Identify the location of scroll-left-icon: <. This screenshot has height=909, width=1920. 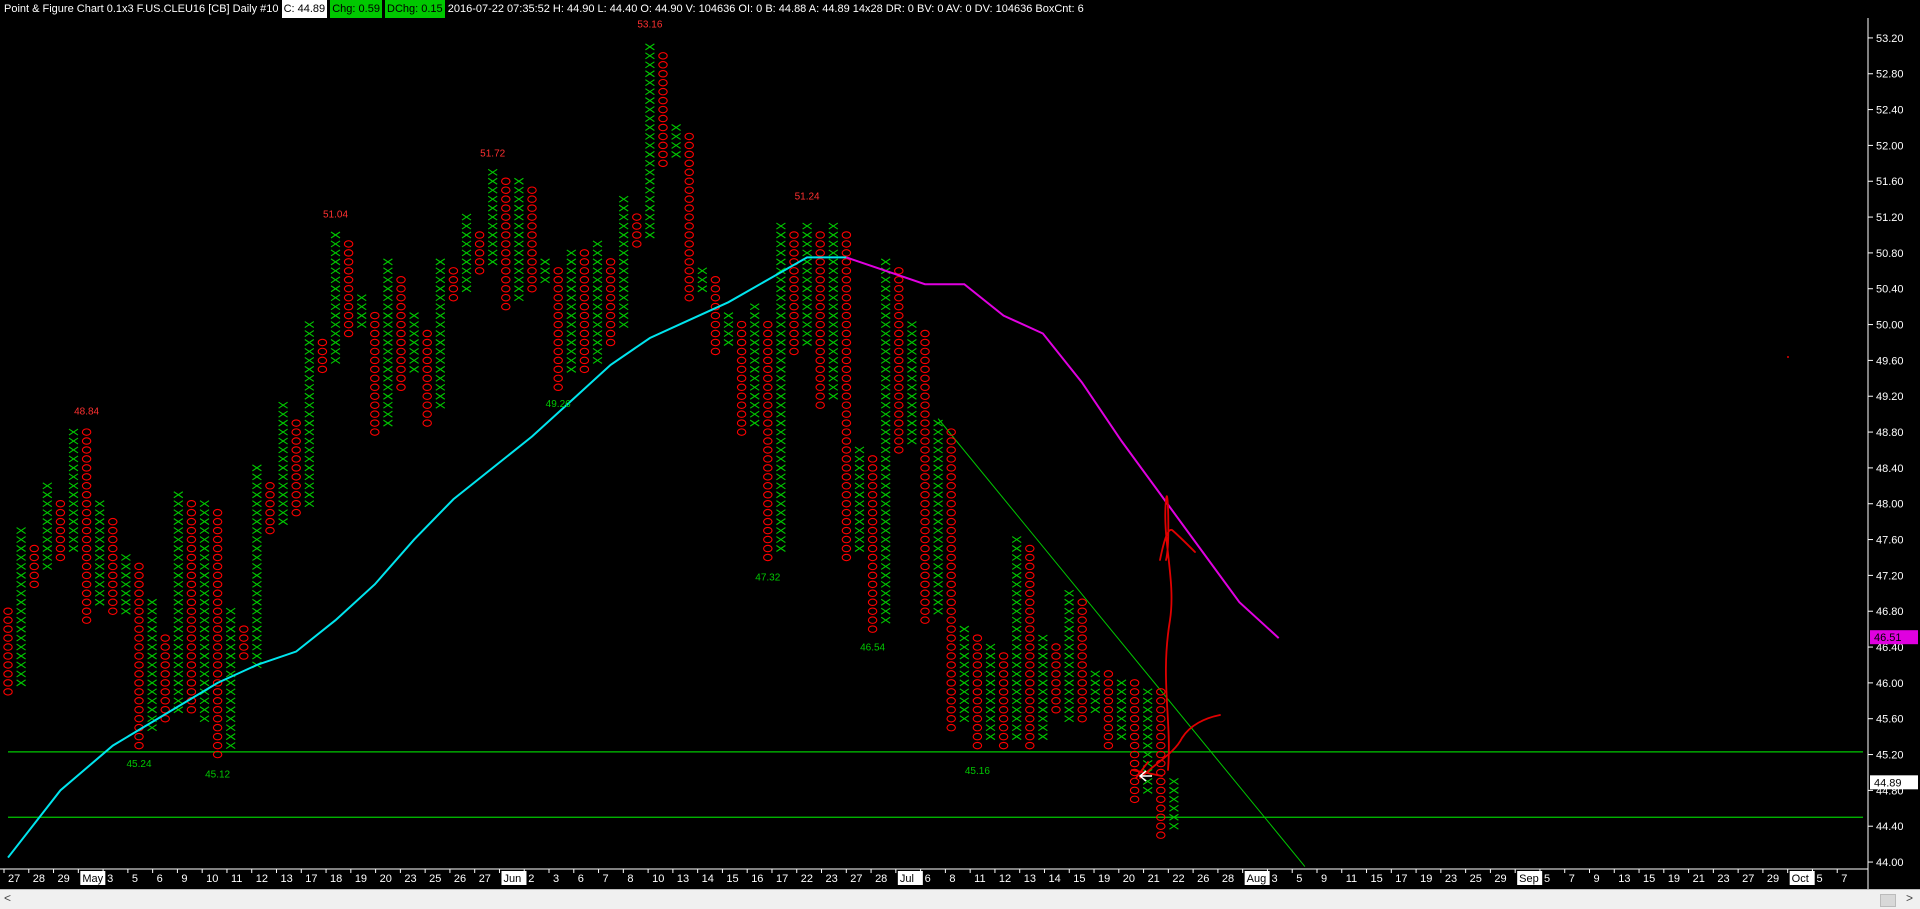
(7, 898).